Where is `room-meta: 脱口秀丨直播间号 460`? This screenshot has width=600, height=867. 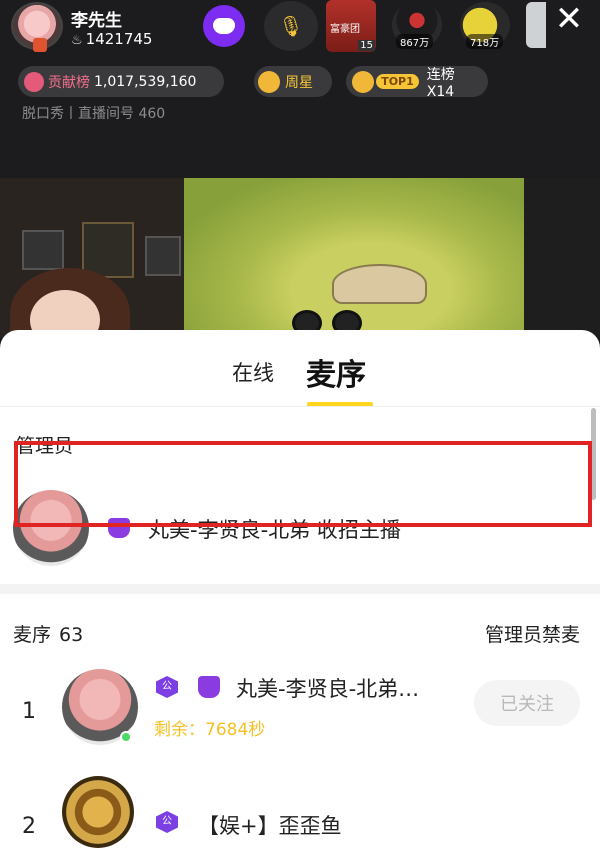 room-meta: 脱口秀丨直播间号 460 is located at coordinates (94, 114).